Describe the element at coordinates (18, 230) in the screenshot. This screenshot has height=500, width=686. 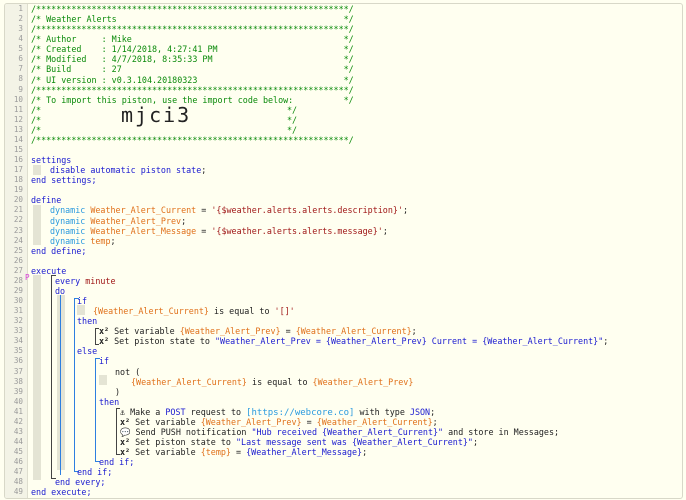
I see `line-number: 23` at that location.